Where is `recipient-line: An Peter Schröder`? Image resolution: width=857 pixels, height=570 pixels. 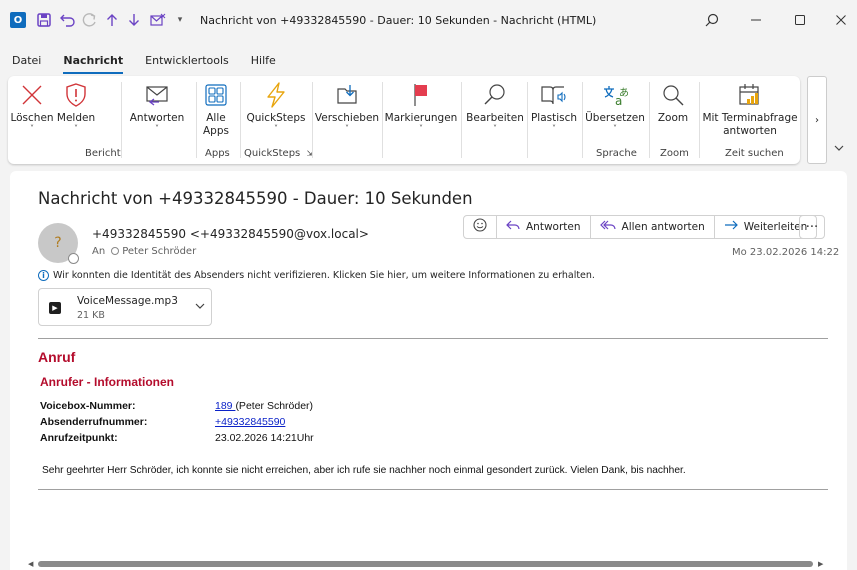
recipient-line: An Peter Schröder is located at coordinates (144, 251).